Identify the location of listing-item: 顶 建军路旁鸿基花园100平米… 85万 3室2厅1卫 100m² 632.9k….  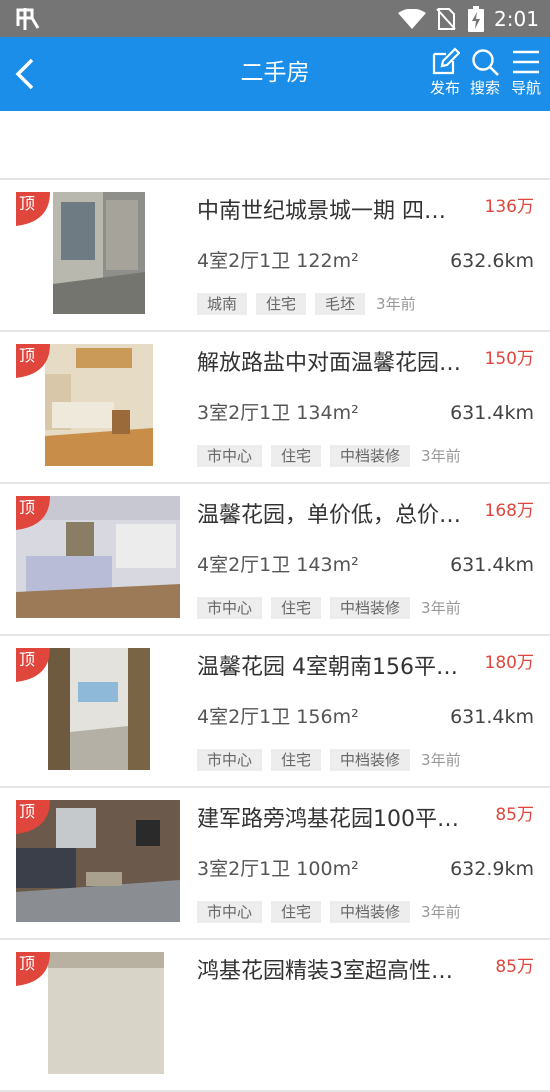
(275, 864).